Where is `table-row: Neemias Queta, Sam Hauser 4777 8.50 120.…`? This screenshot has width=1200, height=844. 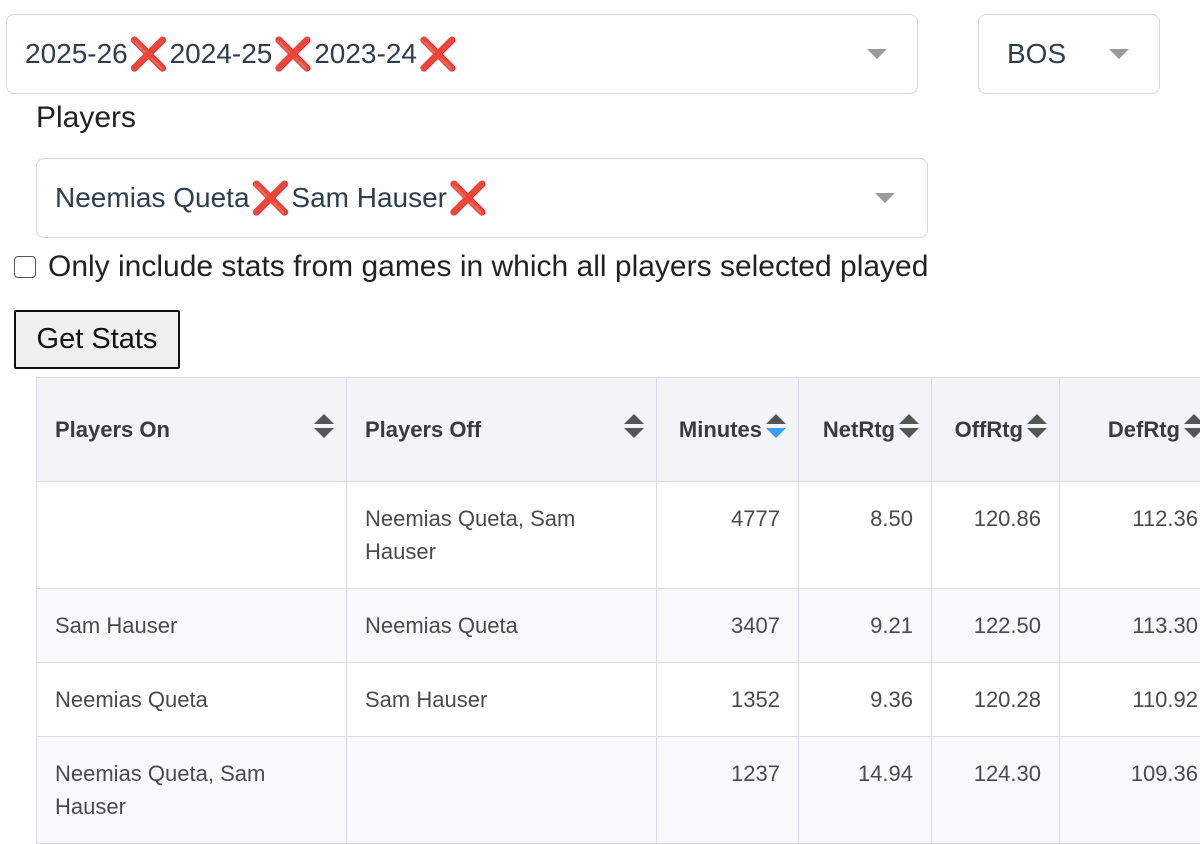 table-row: Neemias Queta, Sam Hauser 4777 8.50 120.… is located at coordinates (618, 535).